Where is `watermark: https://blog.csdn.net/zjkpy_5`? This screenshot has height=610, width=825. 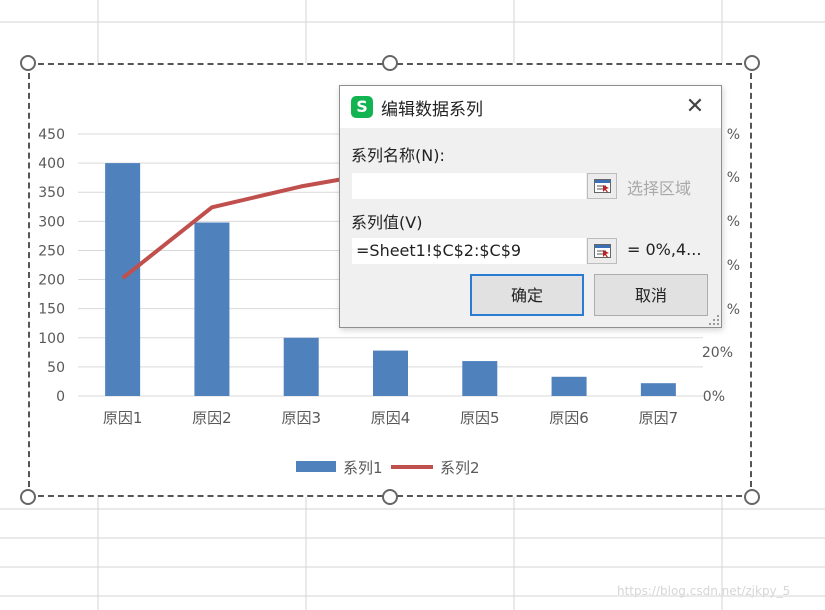 watermark: https://blog.csdn.net/zjkpy_5 is located at coordinates (704, 591).